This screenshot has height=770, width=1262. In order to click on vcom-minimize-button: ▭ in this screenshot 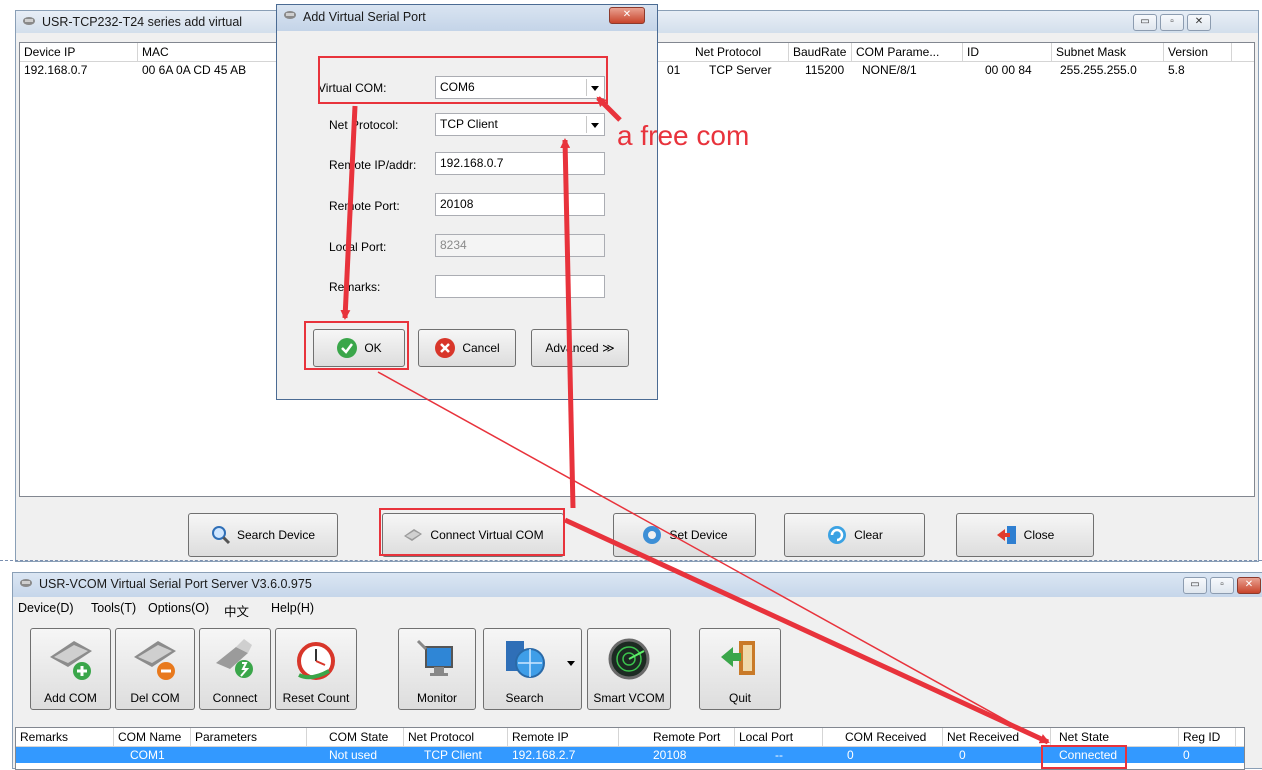, I will do `click(1195, 585)`.